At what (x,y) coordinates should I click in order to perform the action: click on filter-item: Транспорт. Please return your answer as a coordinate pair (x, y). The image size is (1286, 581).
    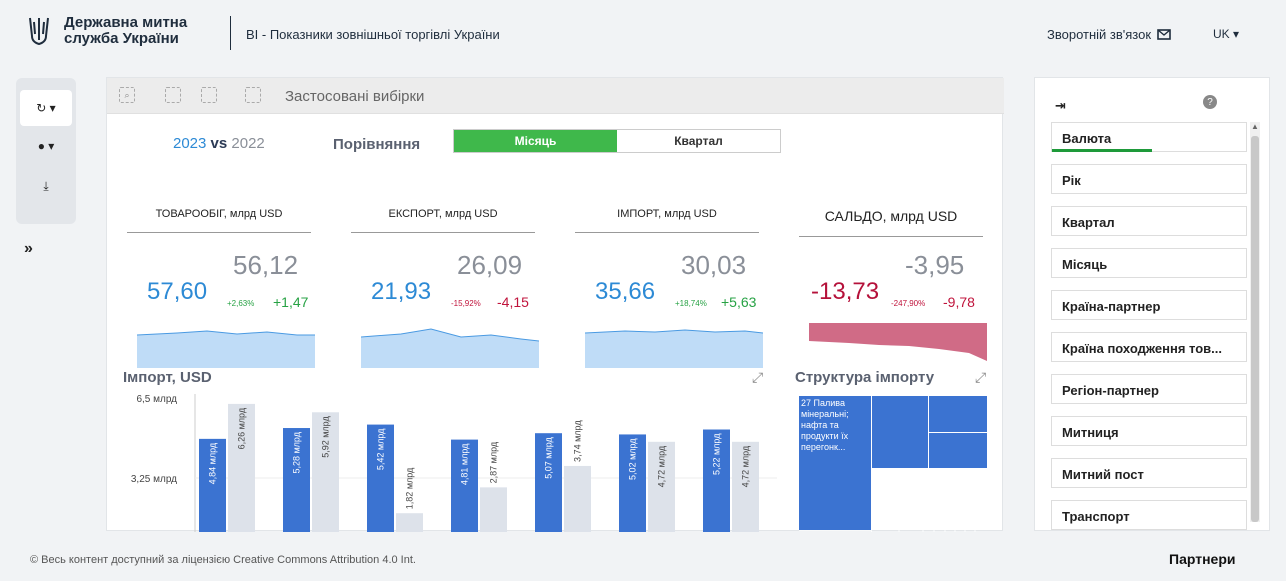
    Looking at the image, I should click on (1149, 515).